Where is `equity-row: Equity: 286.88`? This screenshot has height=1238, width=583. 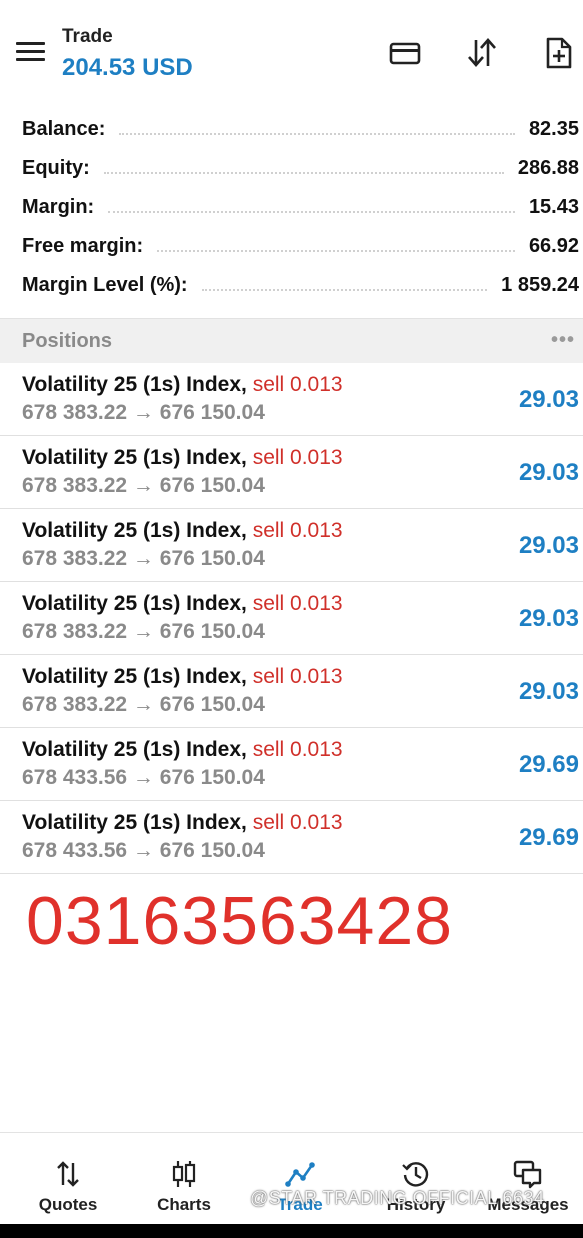
equity-row: Equity: 286.88 is located at coordinates (300, 168).